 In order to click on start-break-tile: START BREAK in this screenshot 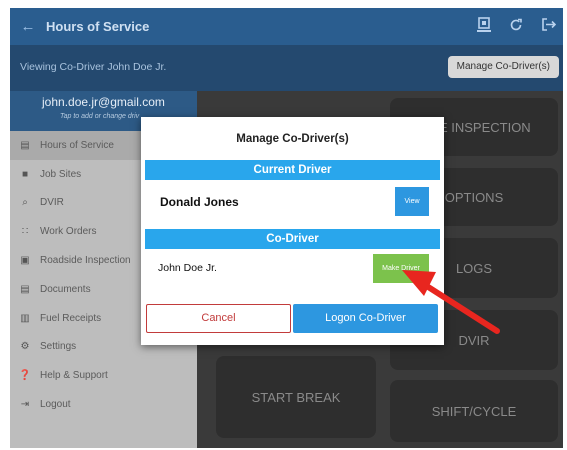, I will do `click(296, 397)`.